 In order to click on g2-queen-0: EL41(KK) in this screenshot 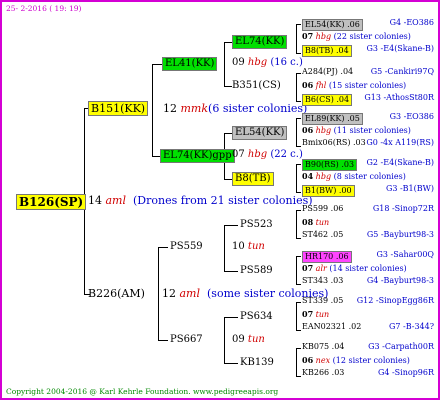, I will do `click(190, 64)`.